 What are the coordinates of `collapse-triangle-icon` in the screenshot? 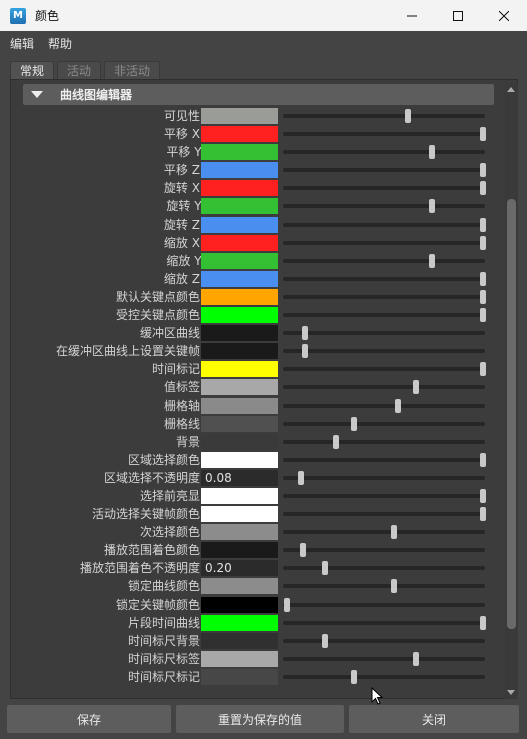 It's located at (37, 94).